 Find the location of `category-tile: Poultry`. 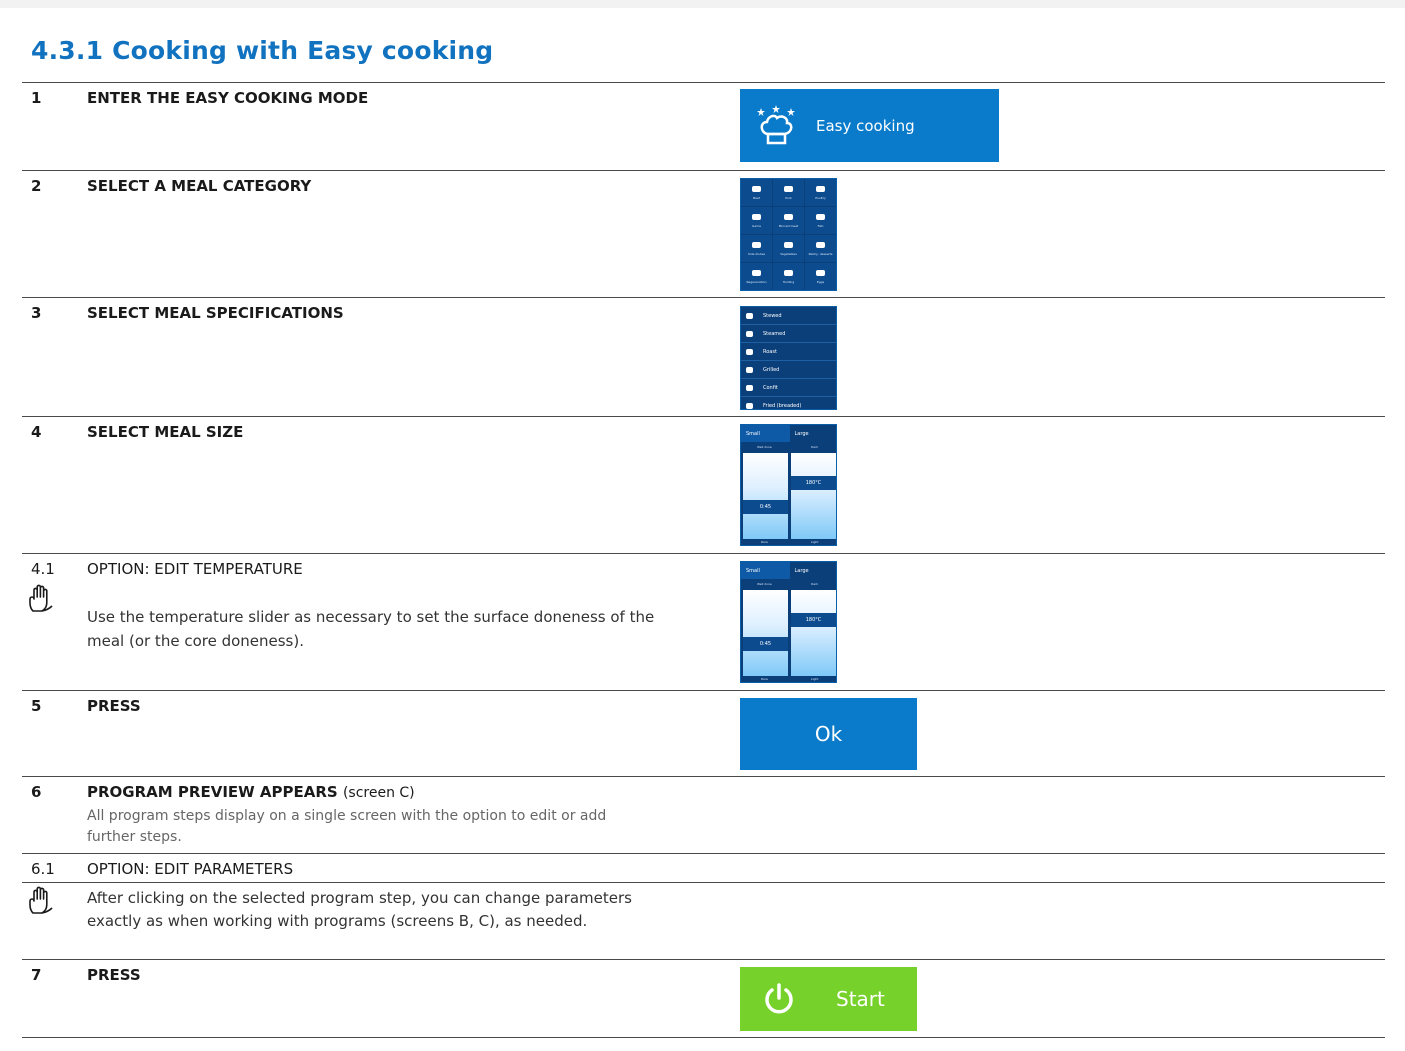

category-tile: Poultry is located at coordinates (820, 192).